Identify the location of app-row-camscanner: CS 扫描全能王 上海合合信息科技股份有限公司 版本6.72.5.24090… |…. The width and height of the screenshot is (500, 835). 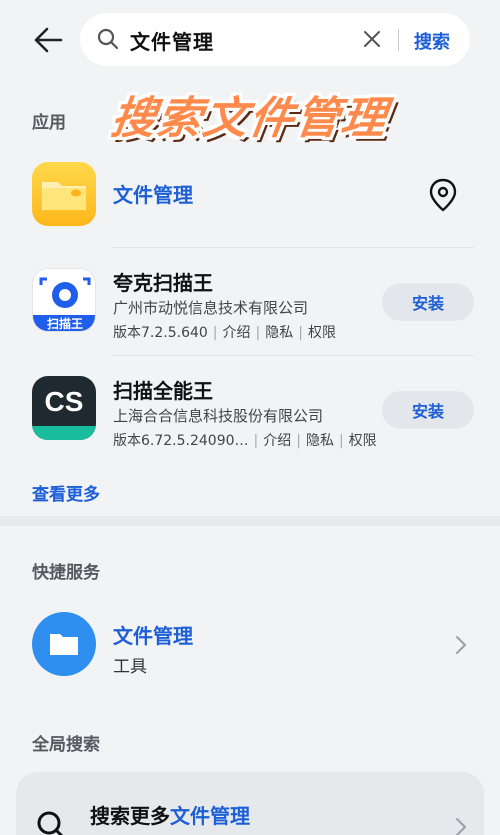
(250, 410).